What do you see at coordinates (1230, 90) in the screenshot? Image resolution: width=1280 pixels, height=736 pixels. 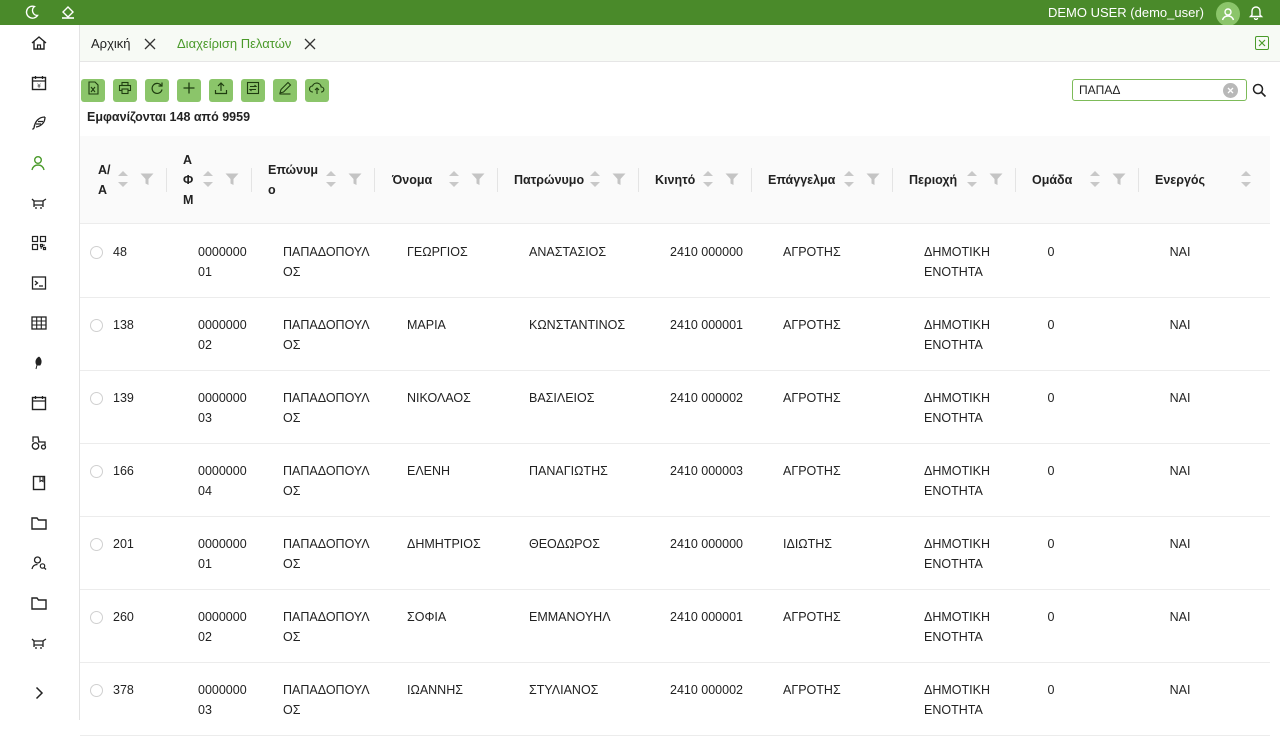 I see `clear-search-icon` at bounding box center [1230, 90].